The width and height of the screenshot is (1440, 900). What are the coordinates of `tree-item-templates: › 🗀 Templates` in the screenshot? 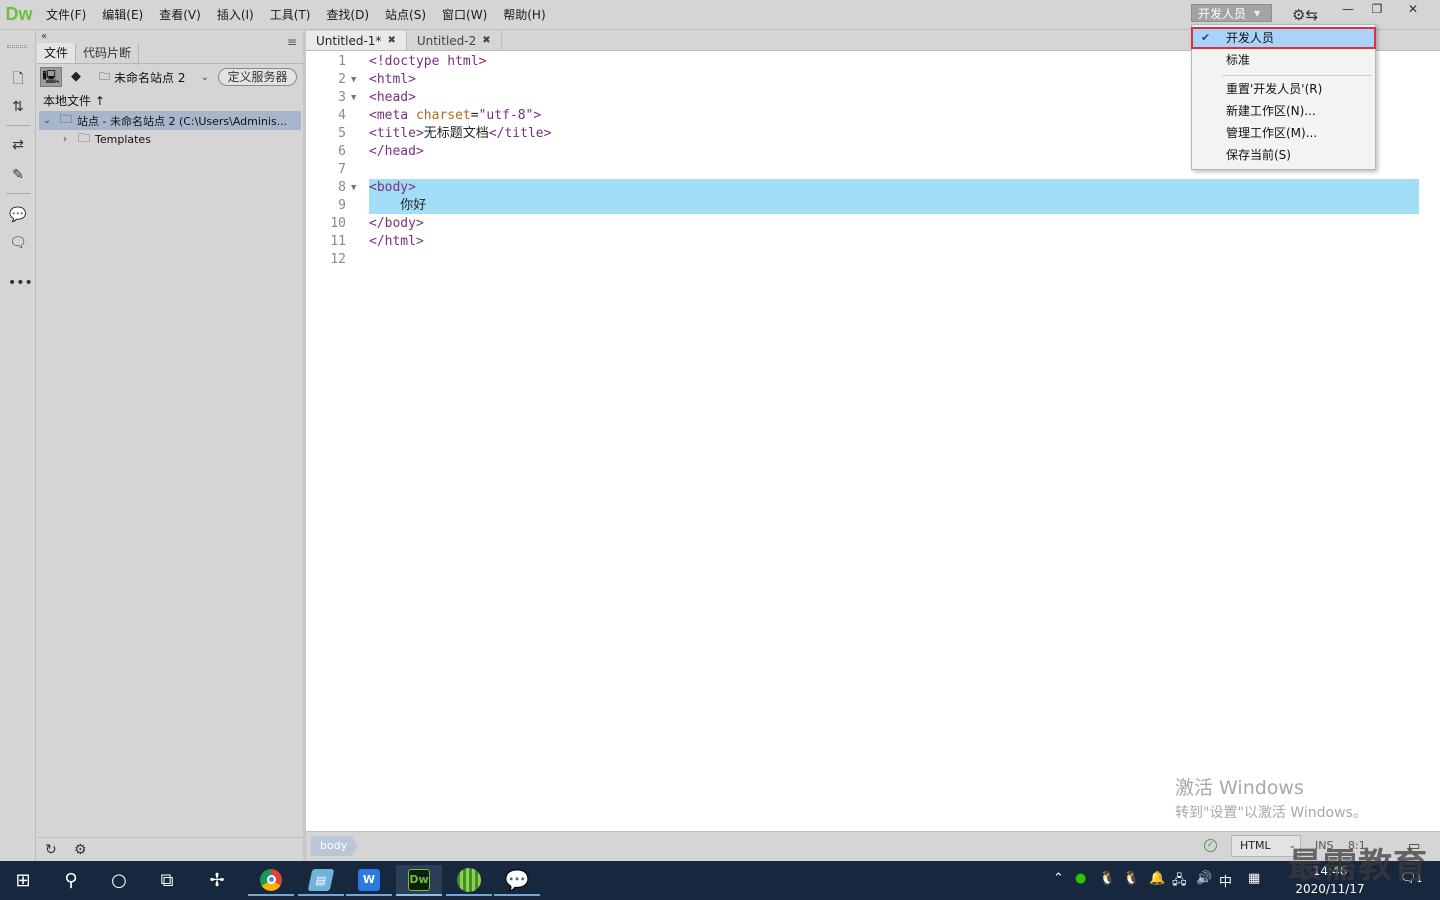 It's located at (170, 139).